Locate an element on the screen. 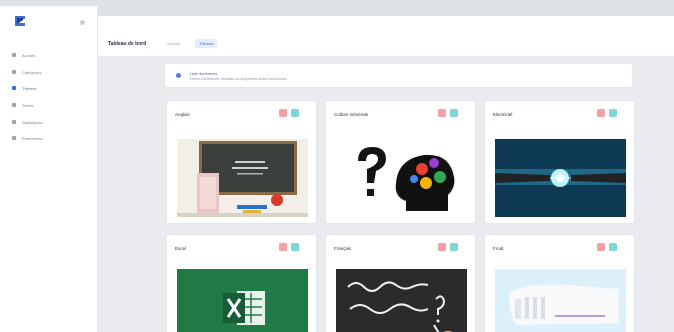  electric-cables-image is located at coordinates (560, 178).